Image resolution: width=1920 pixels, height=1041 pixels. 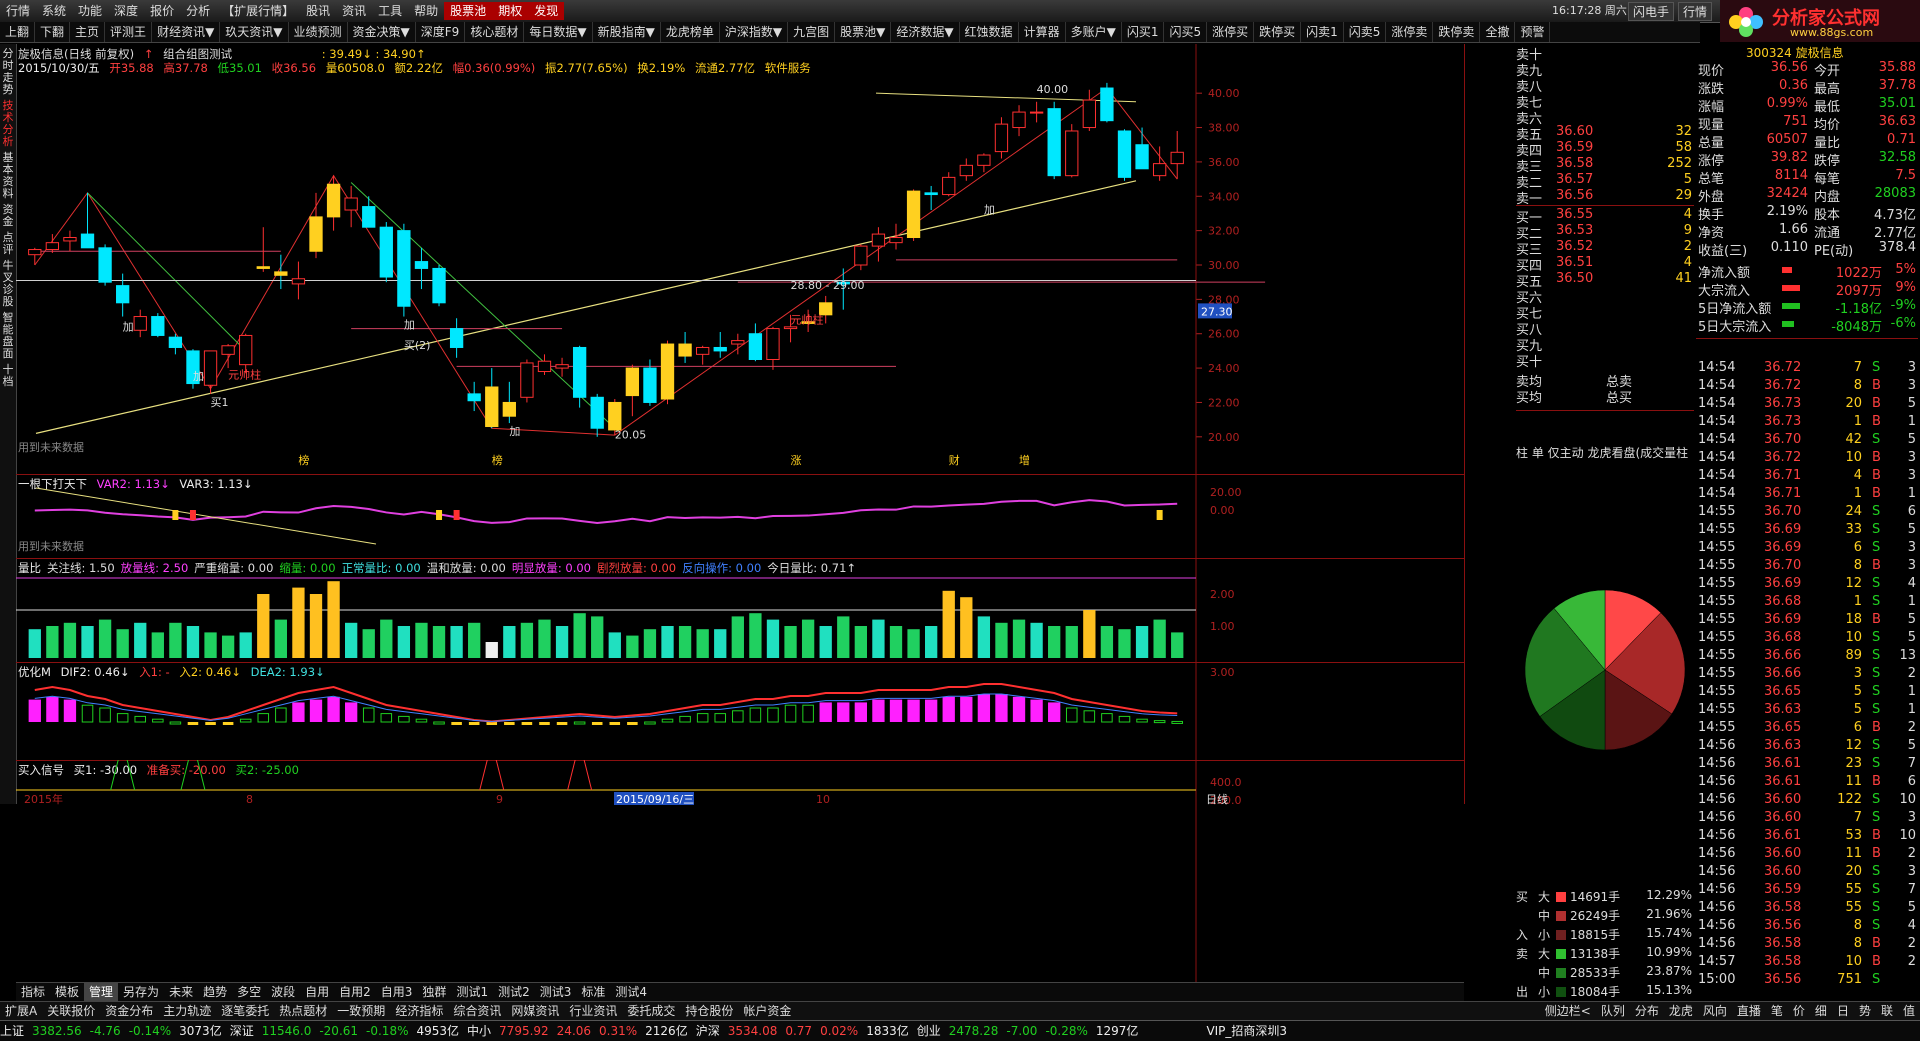 I want to click on template-tab: 管理, so click(x=101, y=992).